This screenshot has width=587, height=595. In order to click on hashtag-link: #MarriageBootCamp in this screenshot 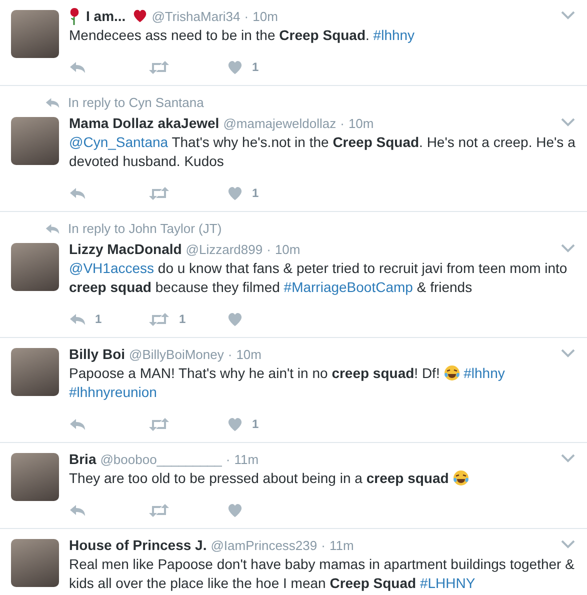, I will do `click(348, 287)`.